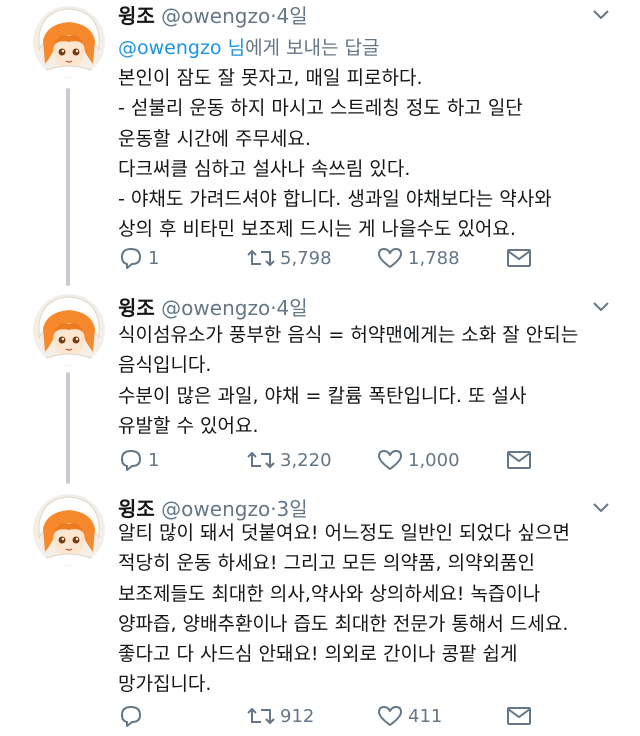 The image size is (640, 736). I want to click on tweet-line: 알티 많이 돼서 덧붙여요! 어느정도 일반인 되었다 싶으면, so click(344, 533).